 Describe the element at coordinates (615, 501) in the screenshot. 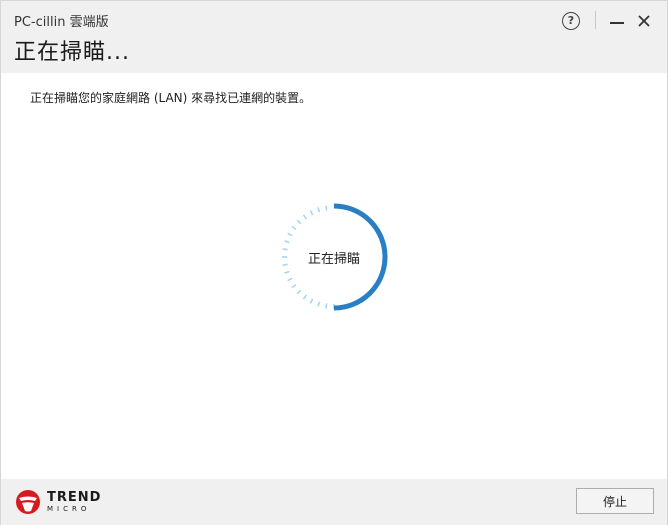

I see `stop-button: 停止` at that location.